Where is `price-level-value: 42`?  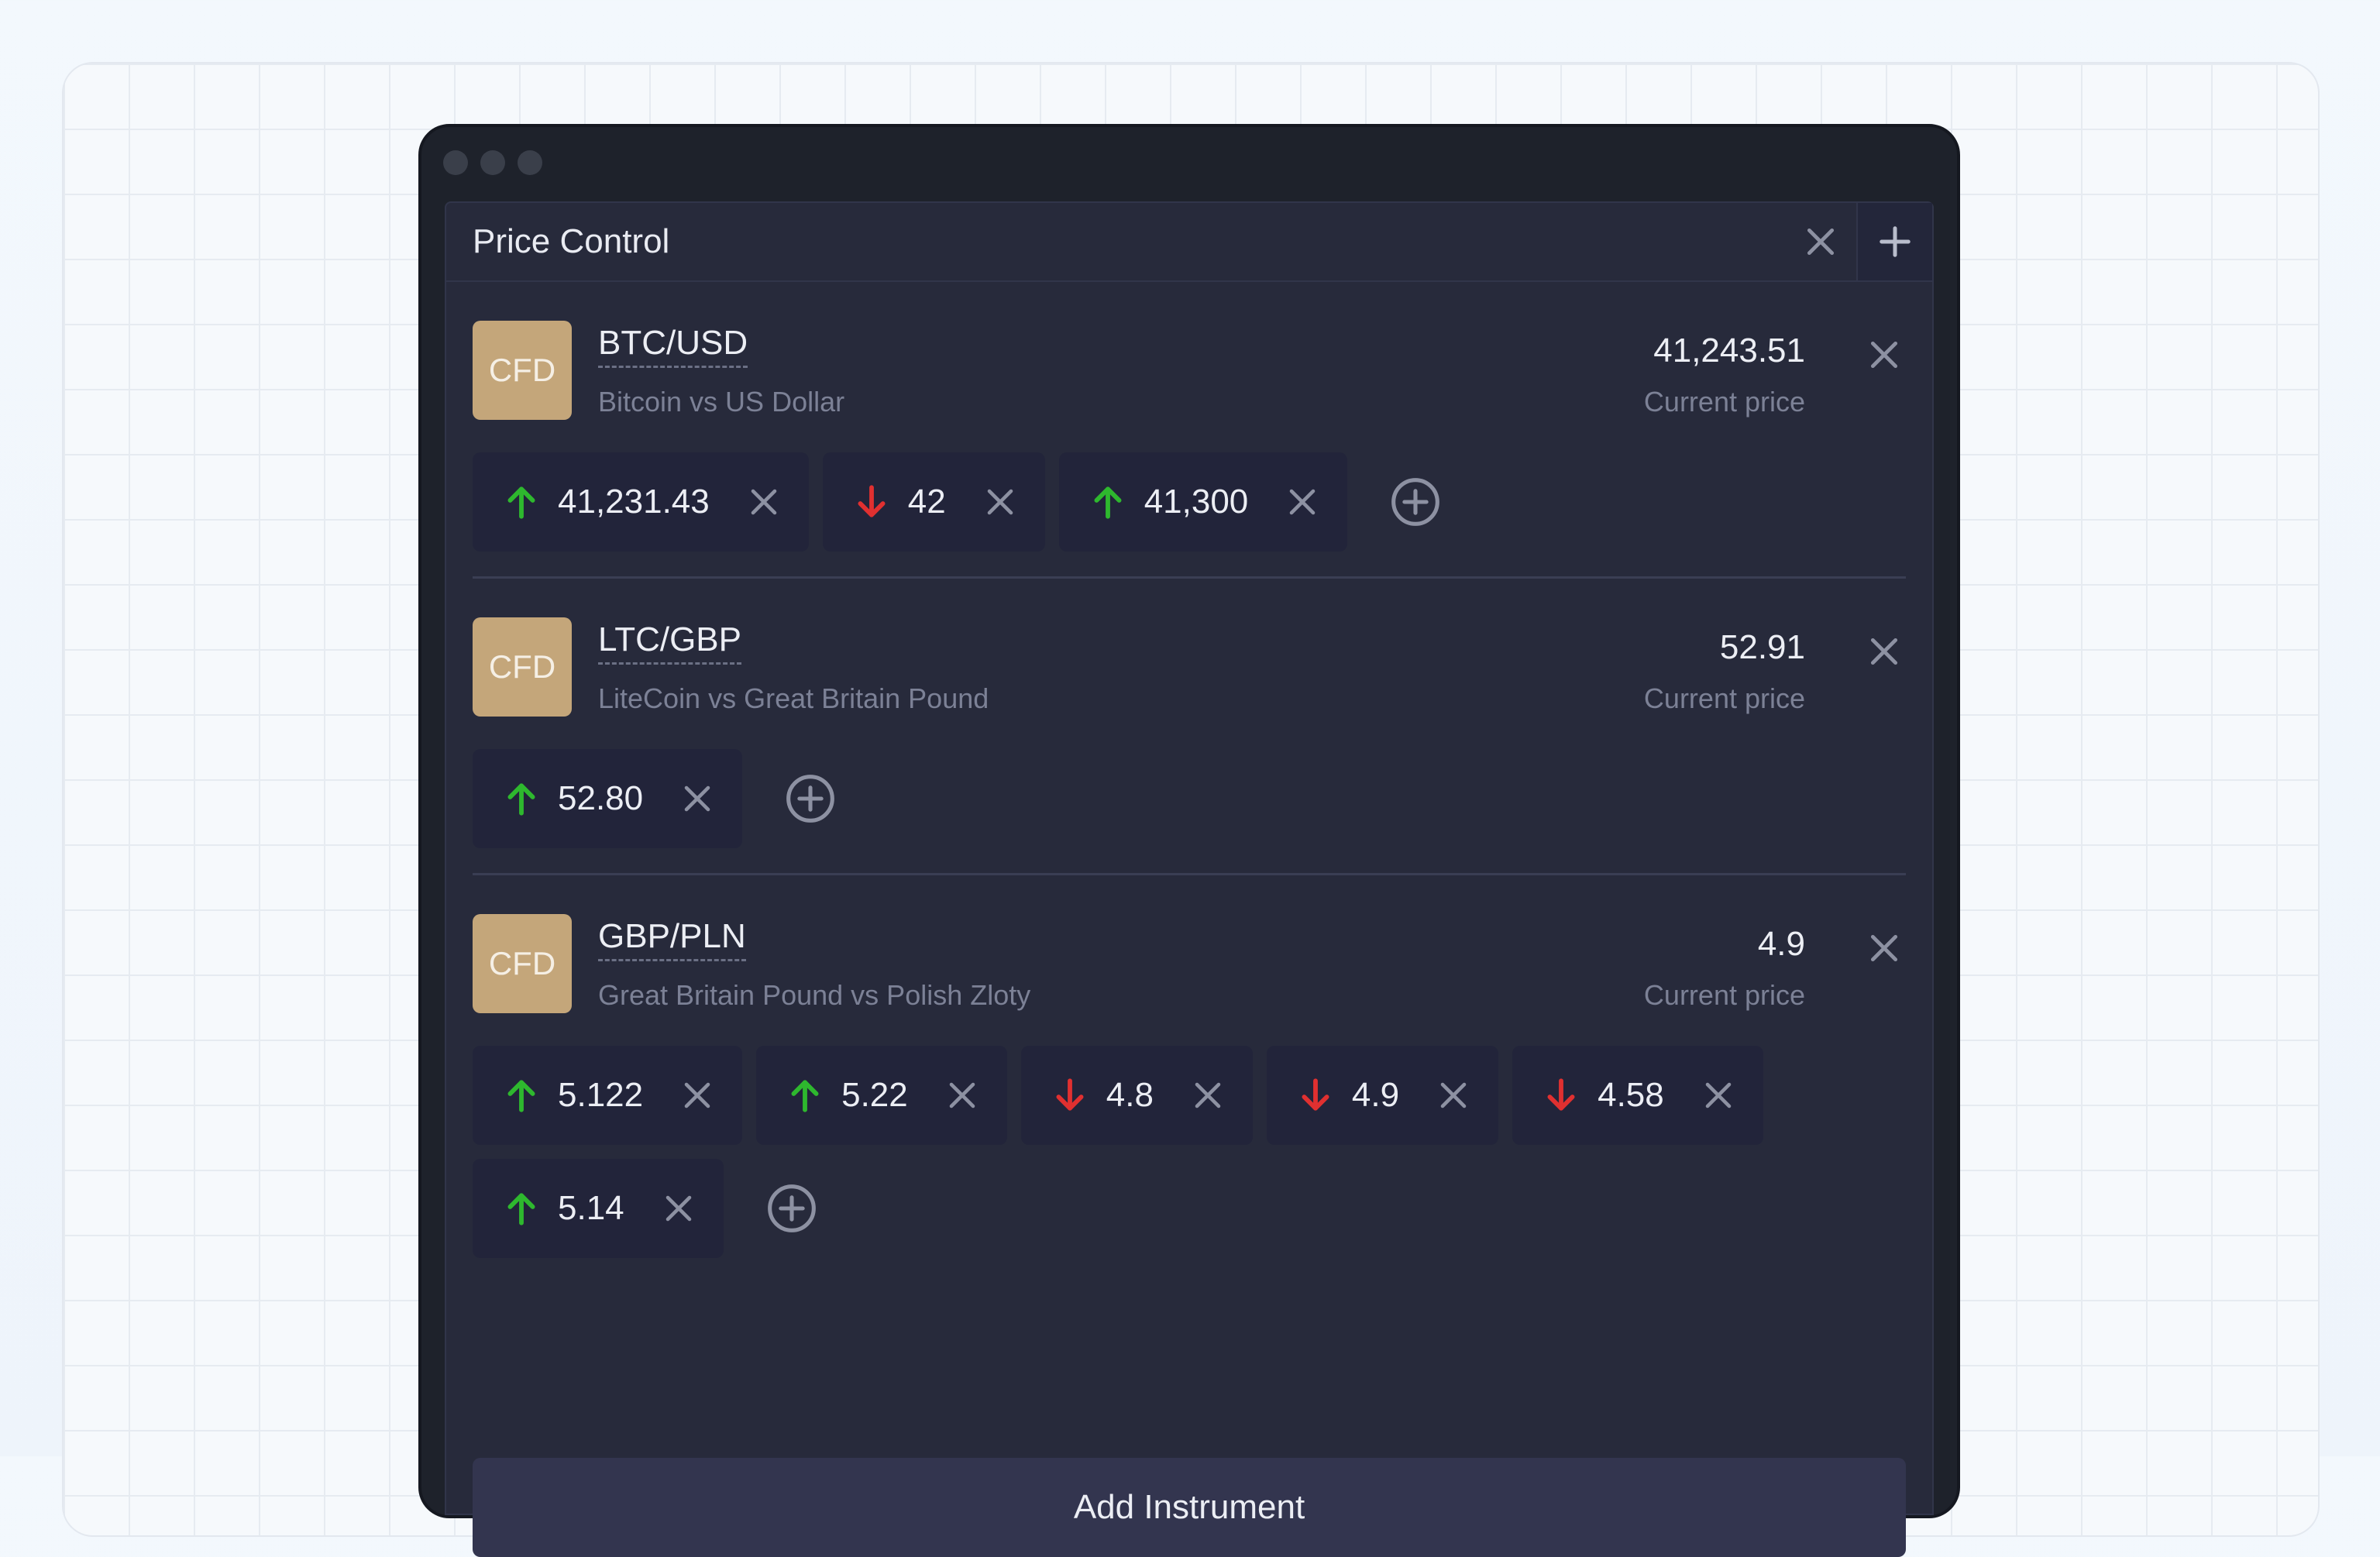
price-level-value: 42 is located at coordinates (927, 502).